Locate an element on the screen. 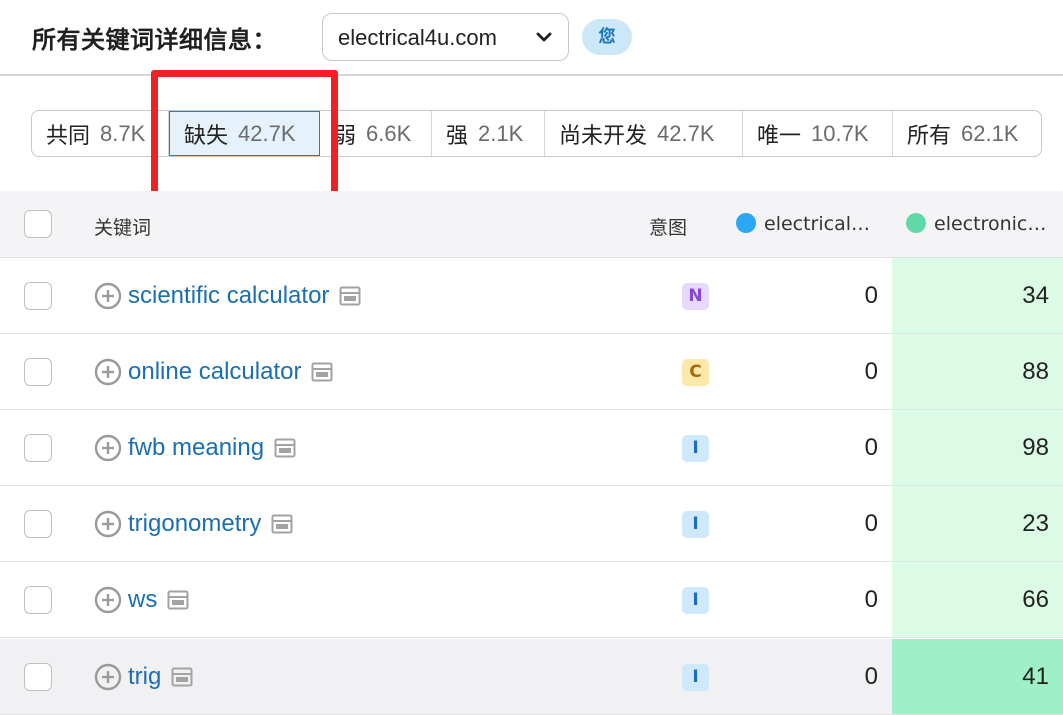  domain2-position: 34 is located at coordinates (1035, 295).